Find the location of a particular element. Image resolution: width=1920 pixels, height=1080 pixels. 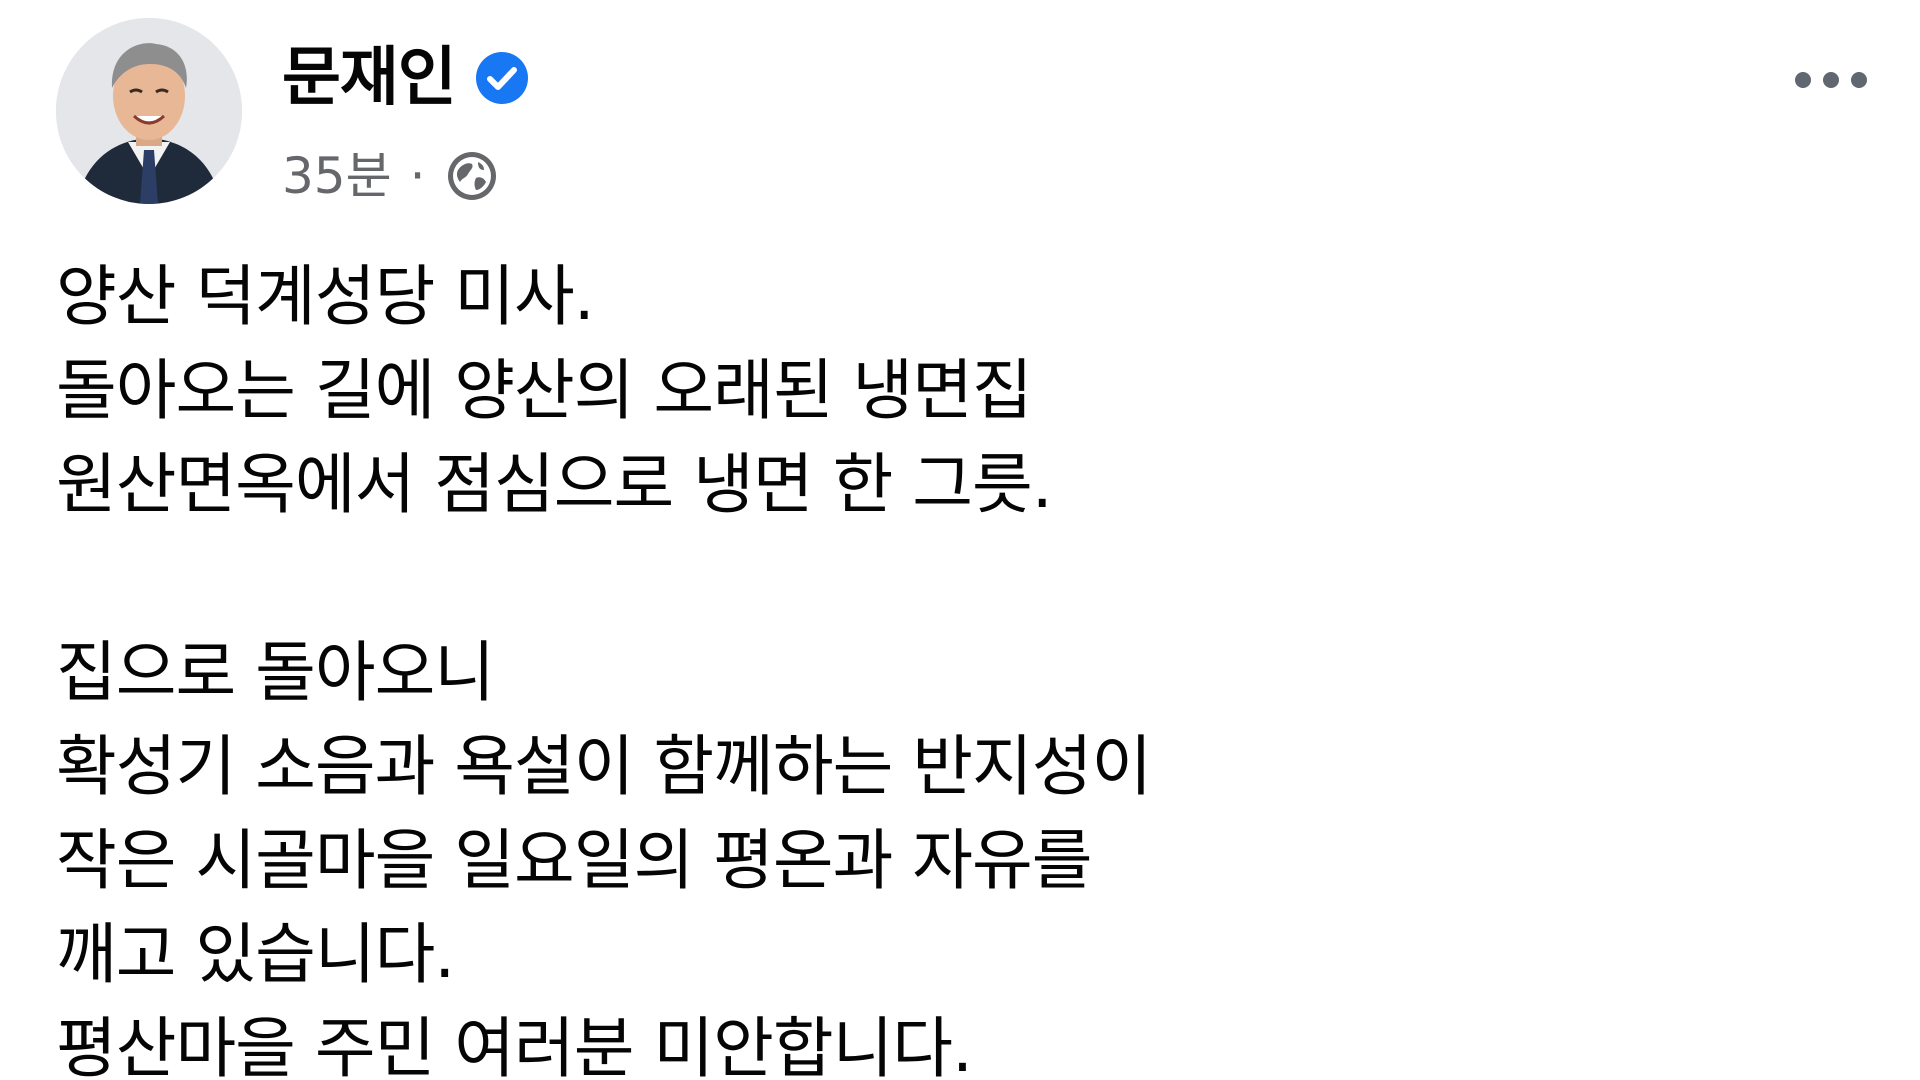

author-avatar is located at coordinates (149, 111).